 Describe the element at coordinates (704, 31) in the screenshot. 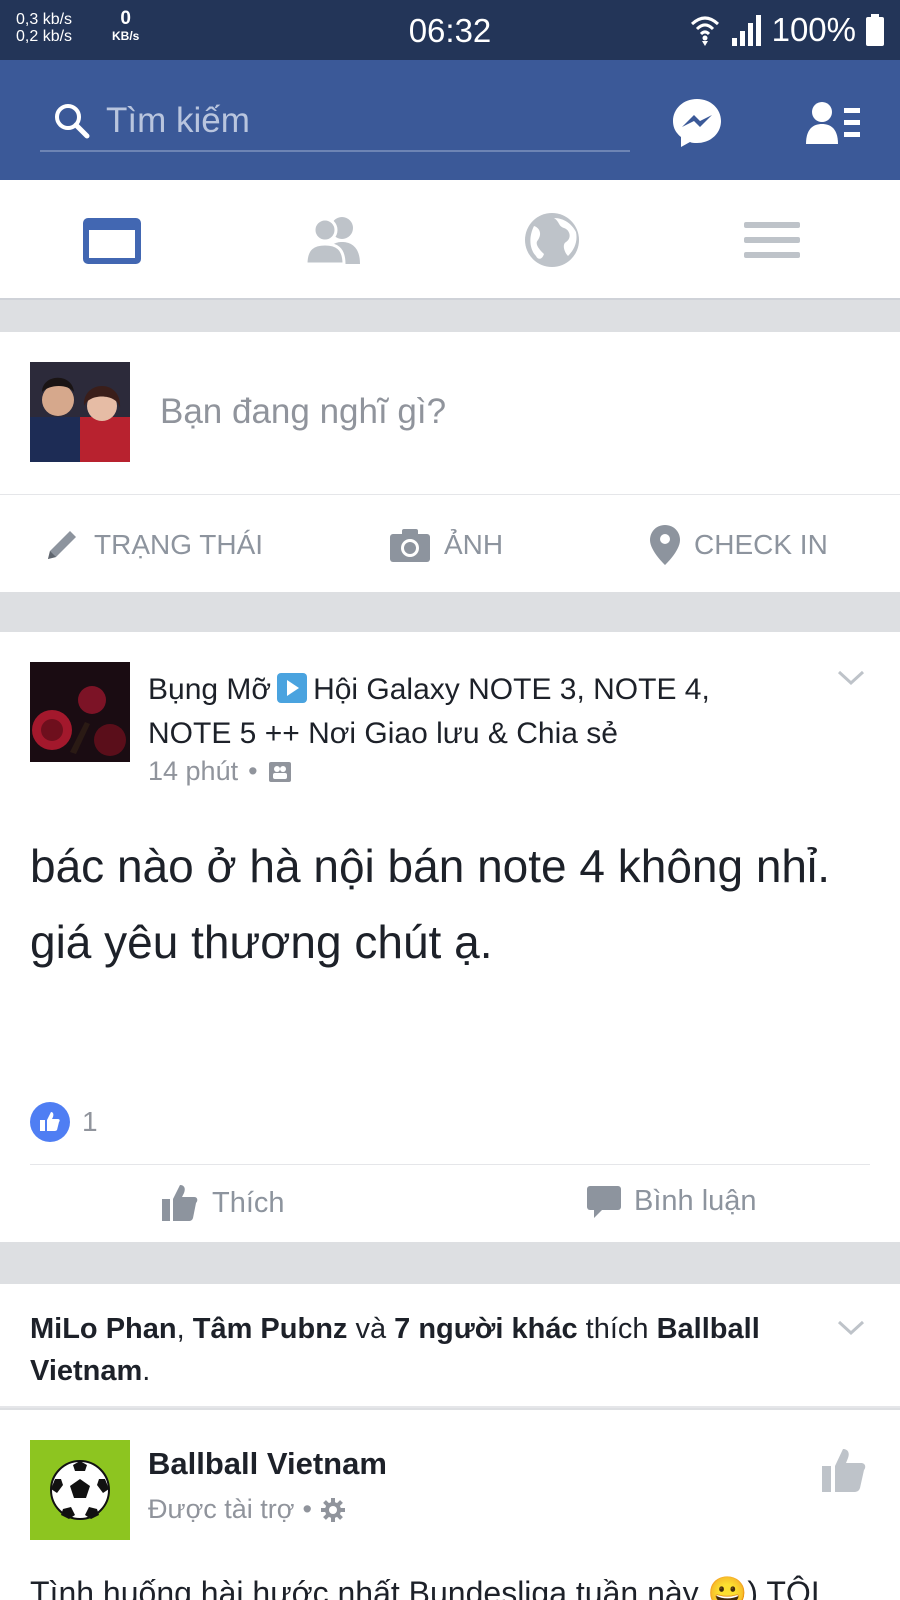

I see `wifi-icon` at that location.